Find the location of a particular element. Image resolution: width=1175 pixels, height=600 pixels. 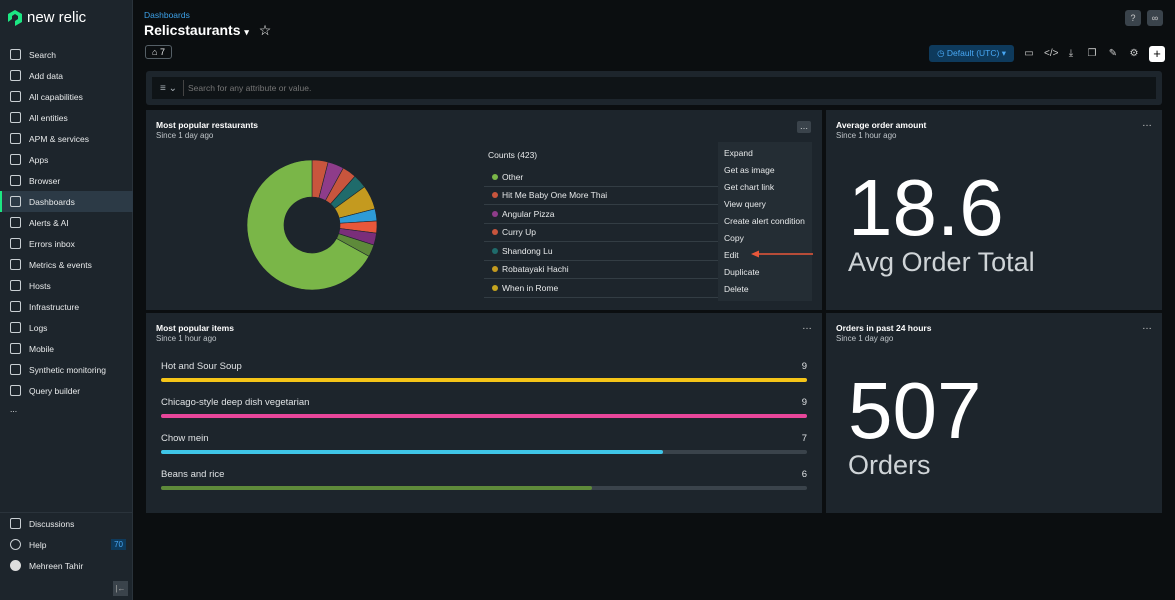

copy-icon: ❐ is located at coordinates (1092, 53).